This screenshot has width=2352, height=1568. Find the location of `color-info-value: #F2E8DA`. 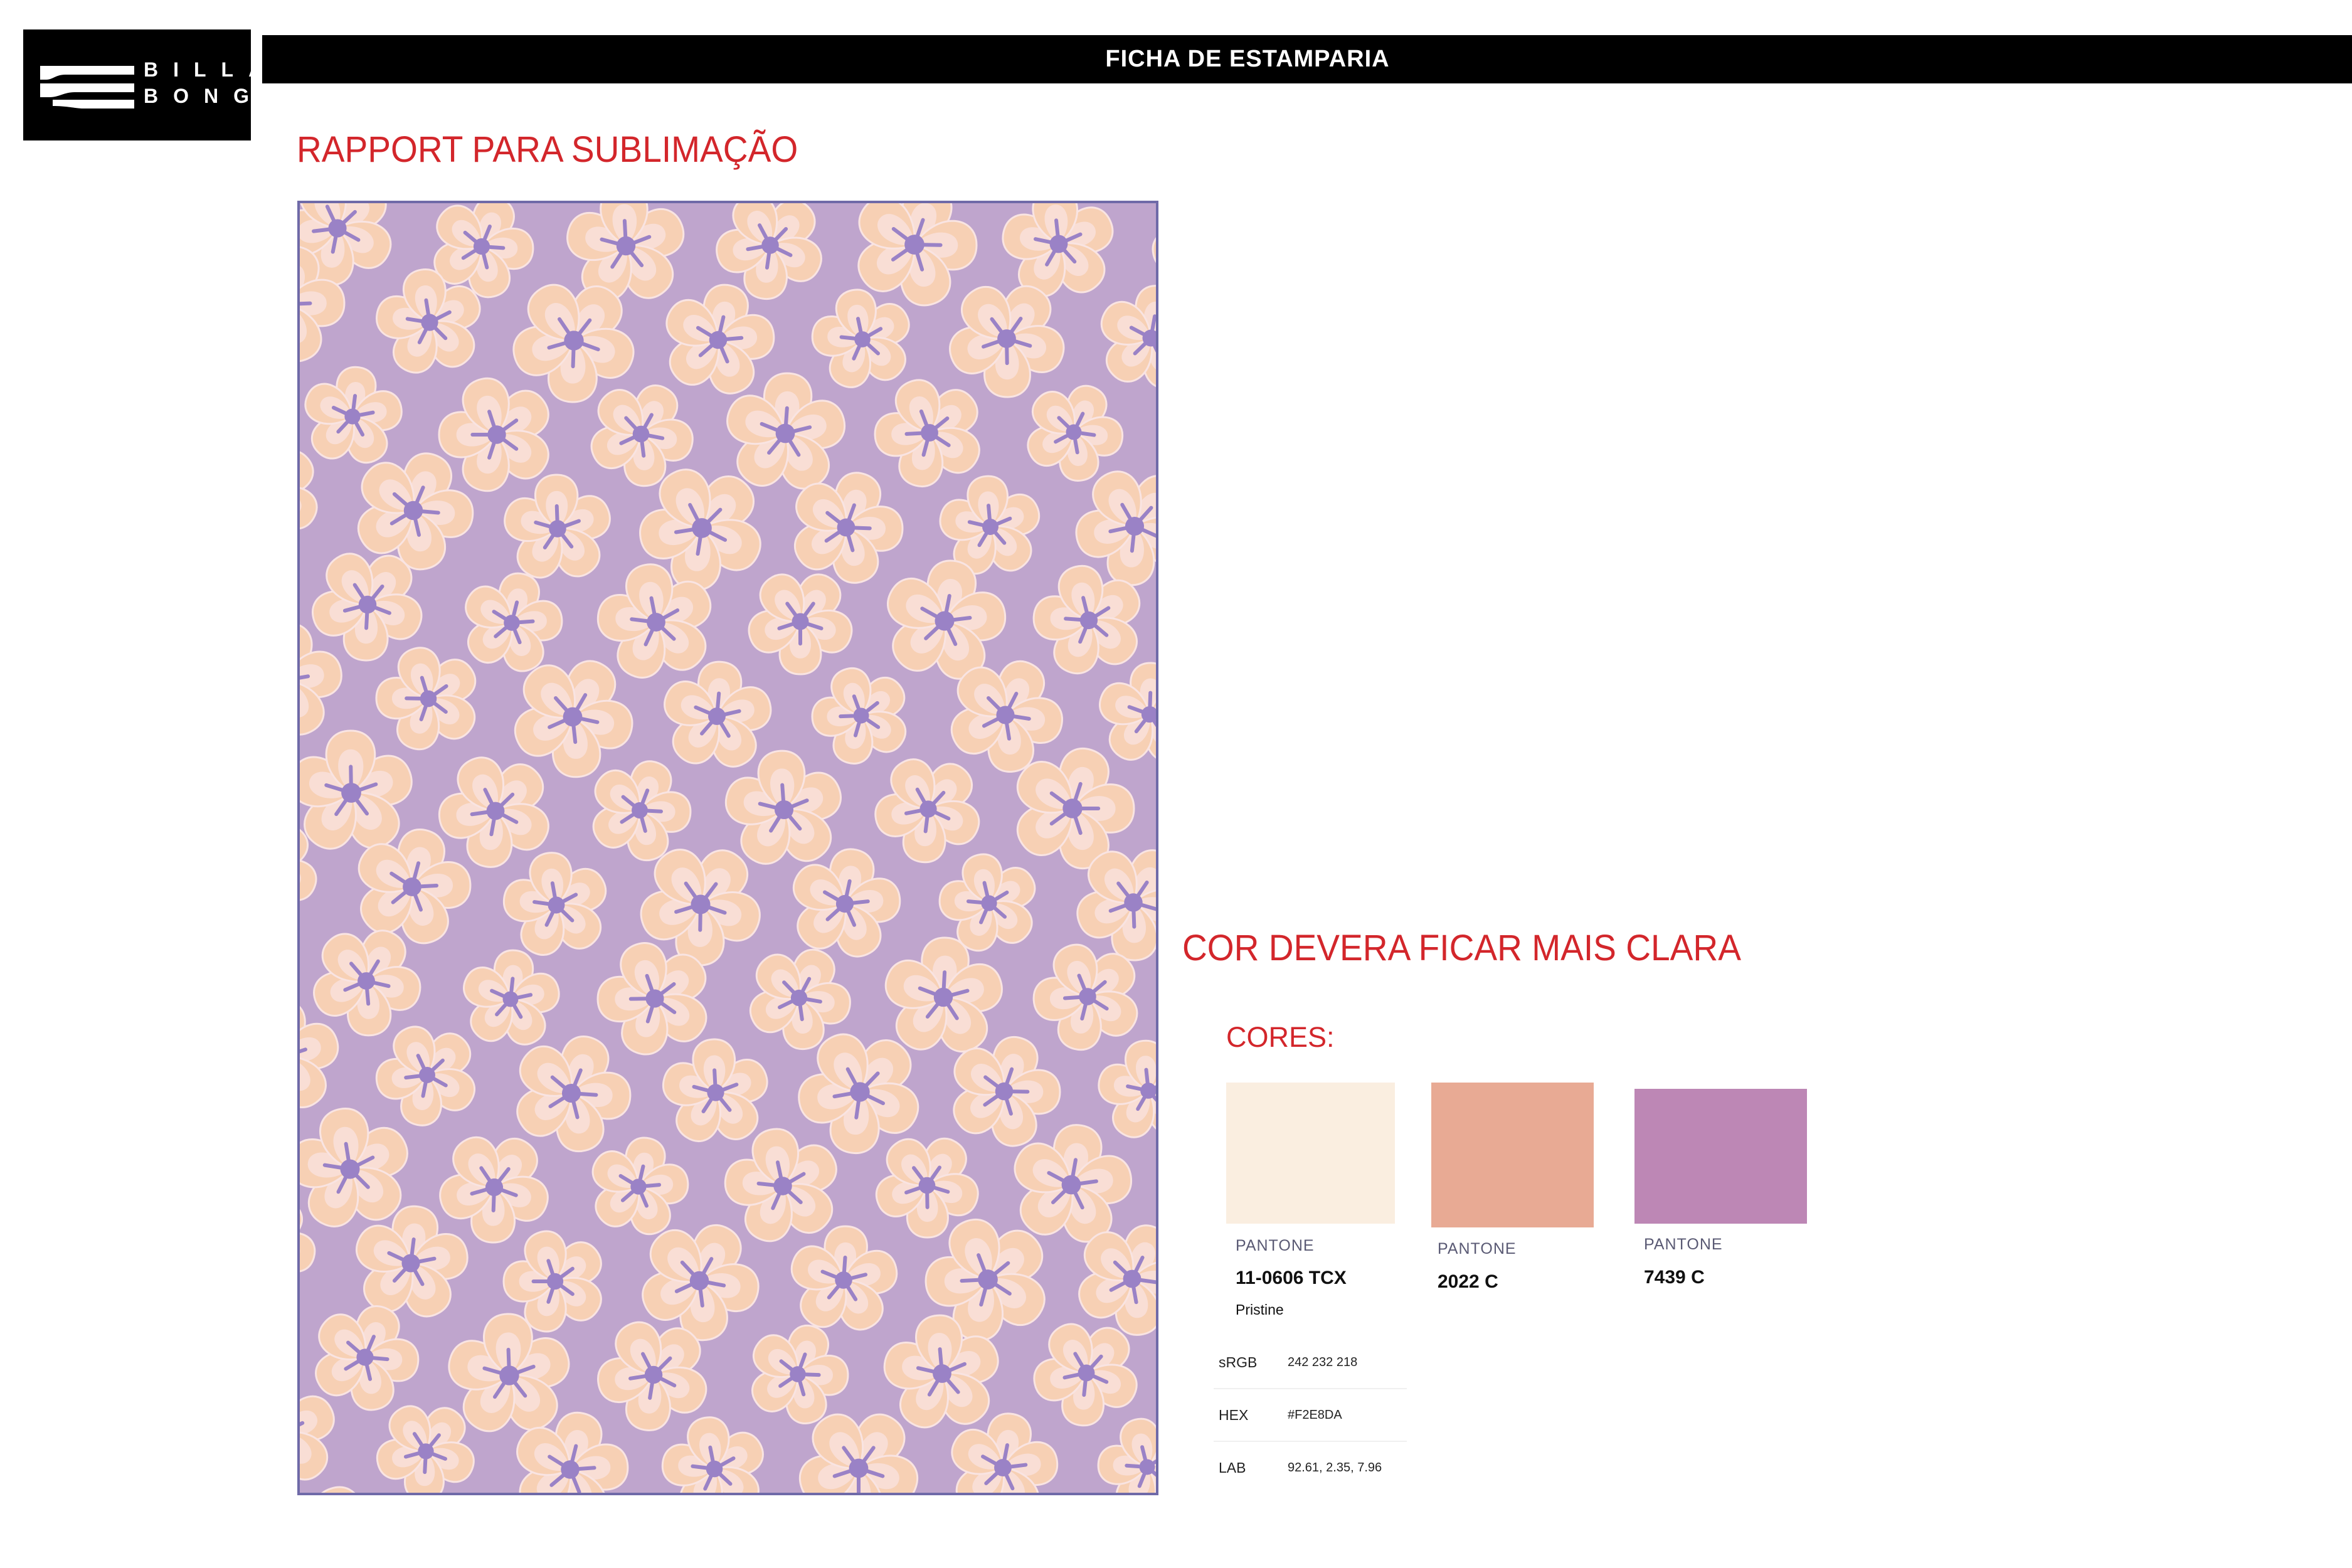

color-info-value: #F2E8DA is located at coordinates (1315, 1414).